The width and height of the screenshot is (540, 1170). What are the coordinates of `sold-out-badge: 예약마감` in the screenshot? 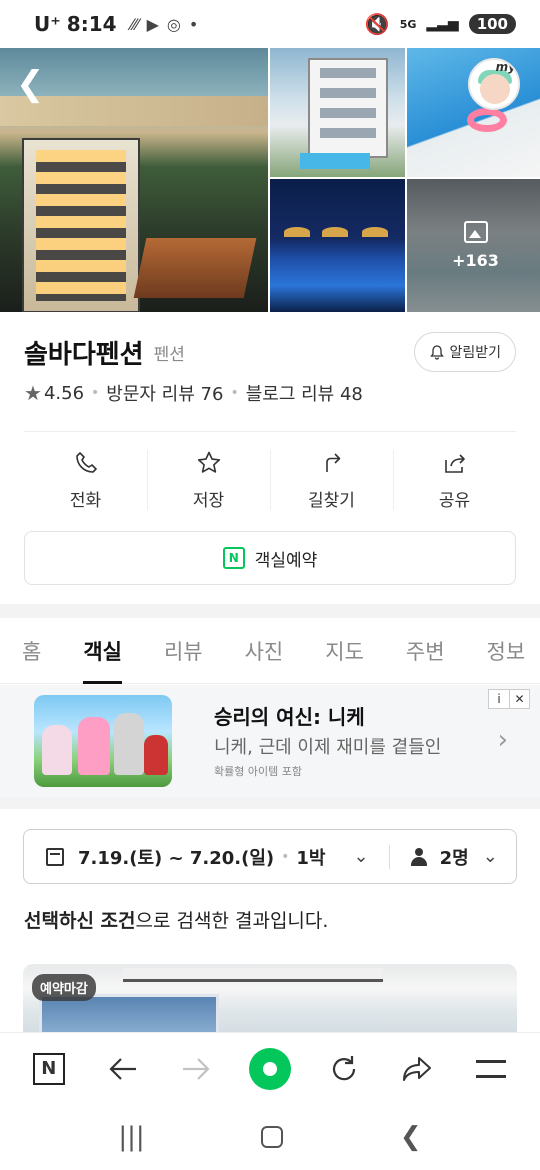 It's located at (64, 987).